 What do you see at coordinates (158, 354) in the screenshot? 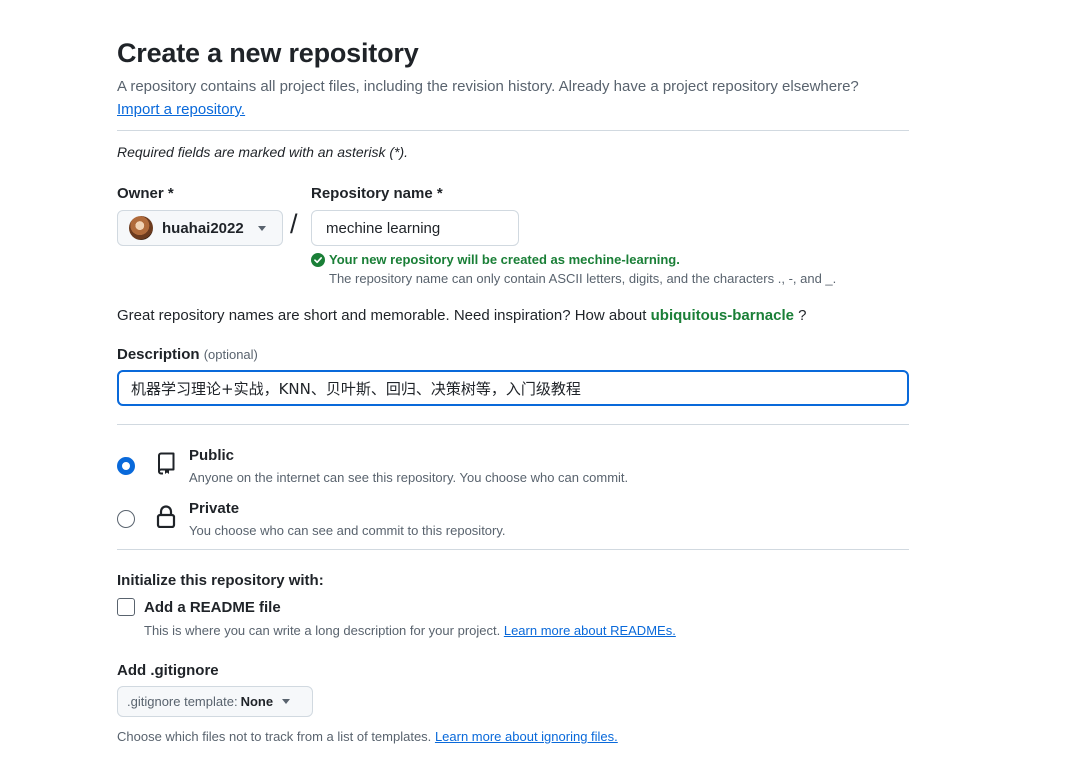
I see `description-label-text: Description` at bounding box center [158, 354].